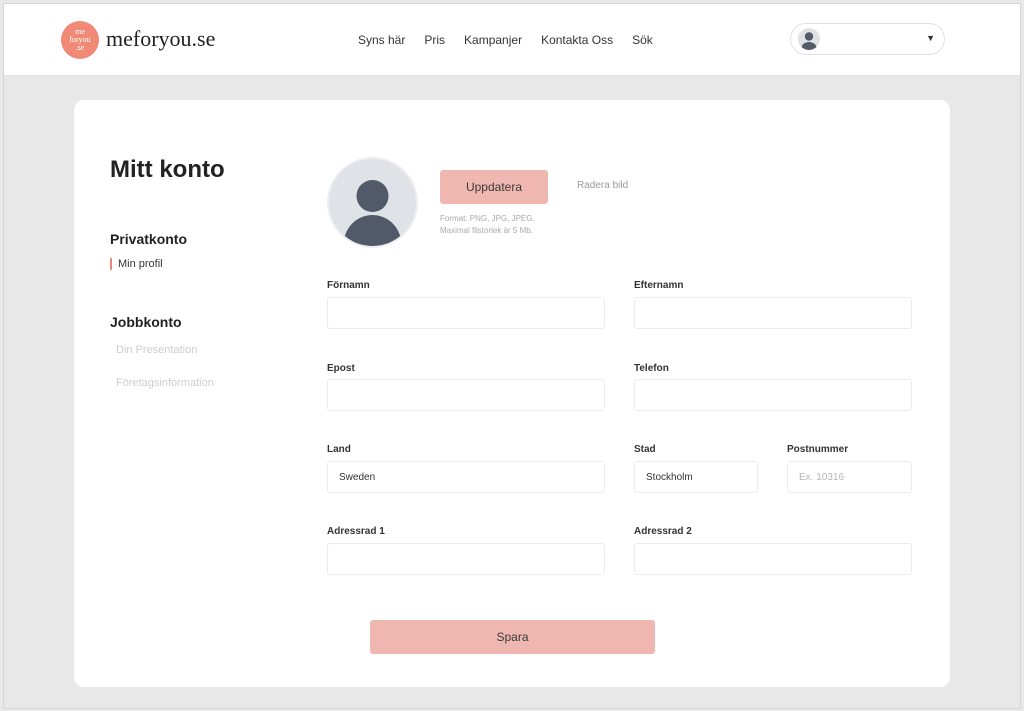  I want to click on nav-pris: Pris, so click(434, 40).